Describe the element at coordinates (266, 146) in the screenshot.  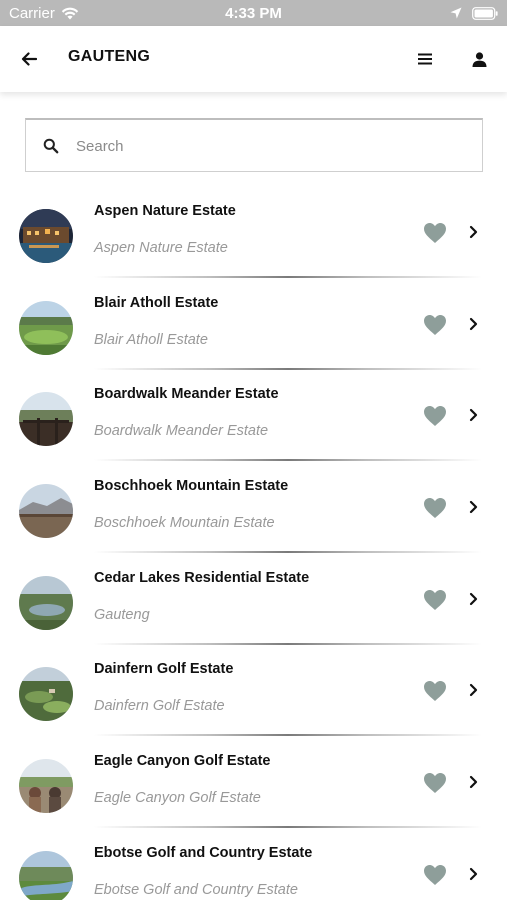
I see `search-input` at that location.